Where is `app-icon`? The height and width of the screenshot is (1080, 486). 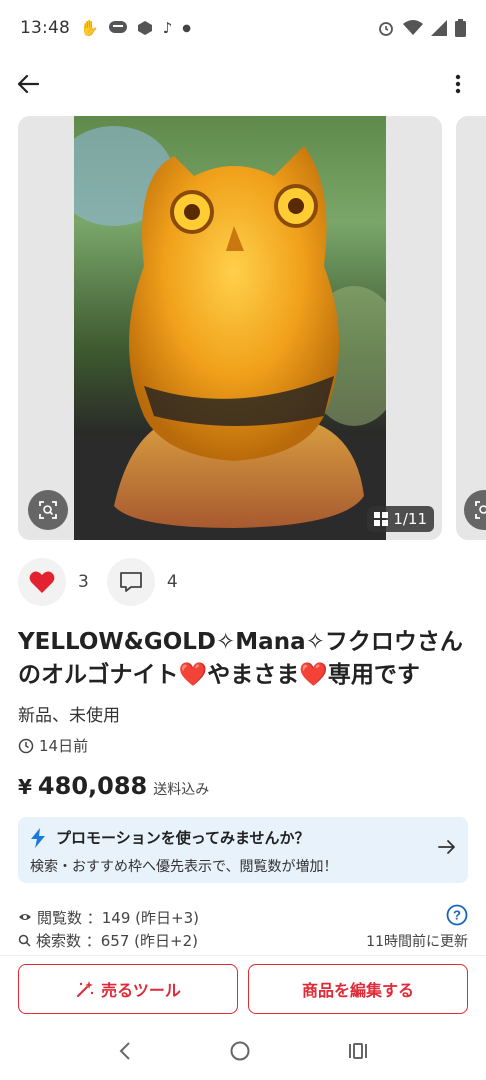
app-icon is located at coordinates (144, 28).